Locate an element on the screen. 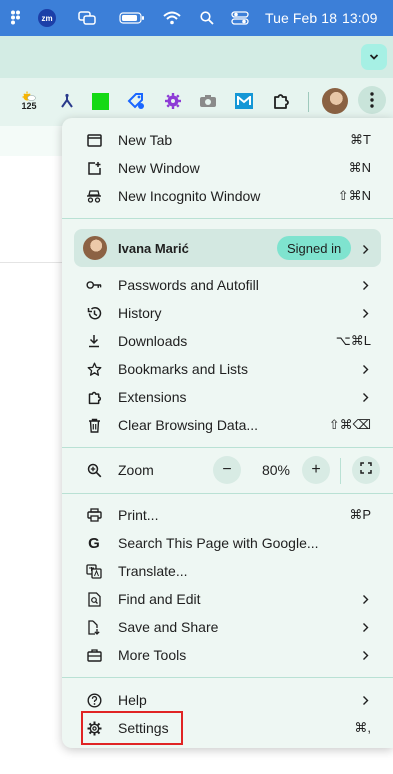 Image resolution: width=393 pixels, height=774 pixels. tag-icon is located at coordinates (135, 101).